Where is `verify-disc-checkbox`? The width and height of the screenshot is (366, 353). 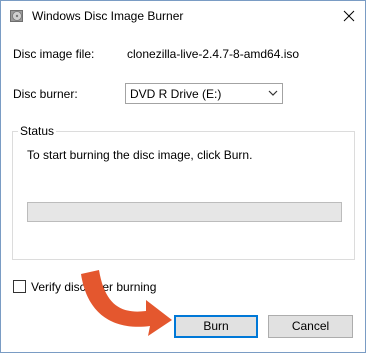
verify-disc-checkbox is located at coordinates (19, 286).